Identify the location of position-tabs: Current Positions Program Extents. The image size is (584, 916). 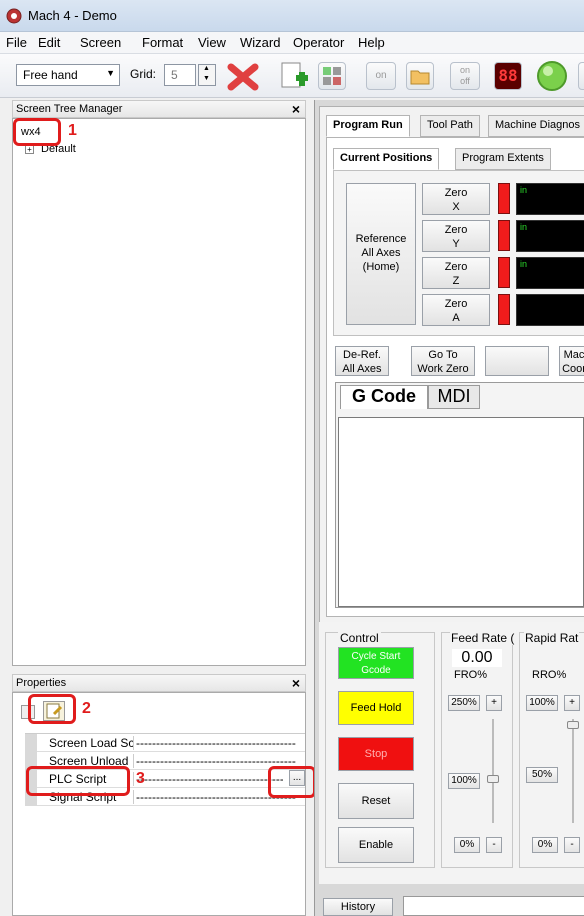
(458, 159).